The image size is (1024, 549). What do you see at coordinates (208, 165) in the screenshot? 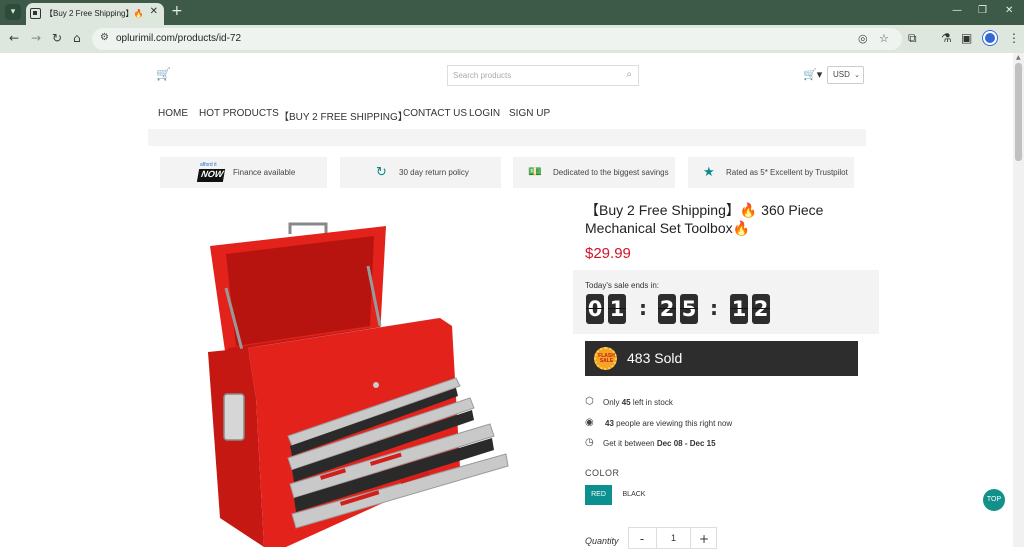
I see `afford-it-label: afford it` at bounding box center [208, 165].